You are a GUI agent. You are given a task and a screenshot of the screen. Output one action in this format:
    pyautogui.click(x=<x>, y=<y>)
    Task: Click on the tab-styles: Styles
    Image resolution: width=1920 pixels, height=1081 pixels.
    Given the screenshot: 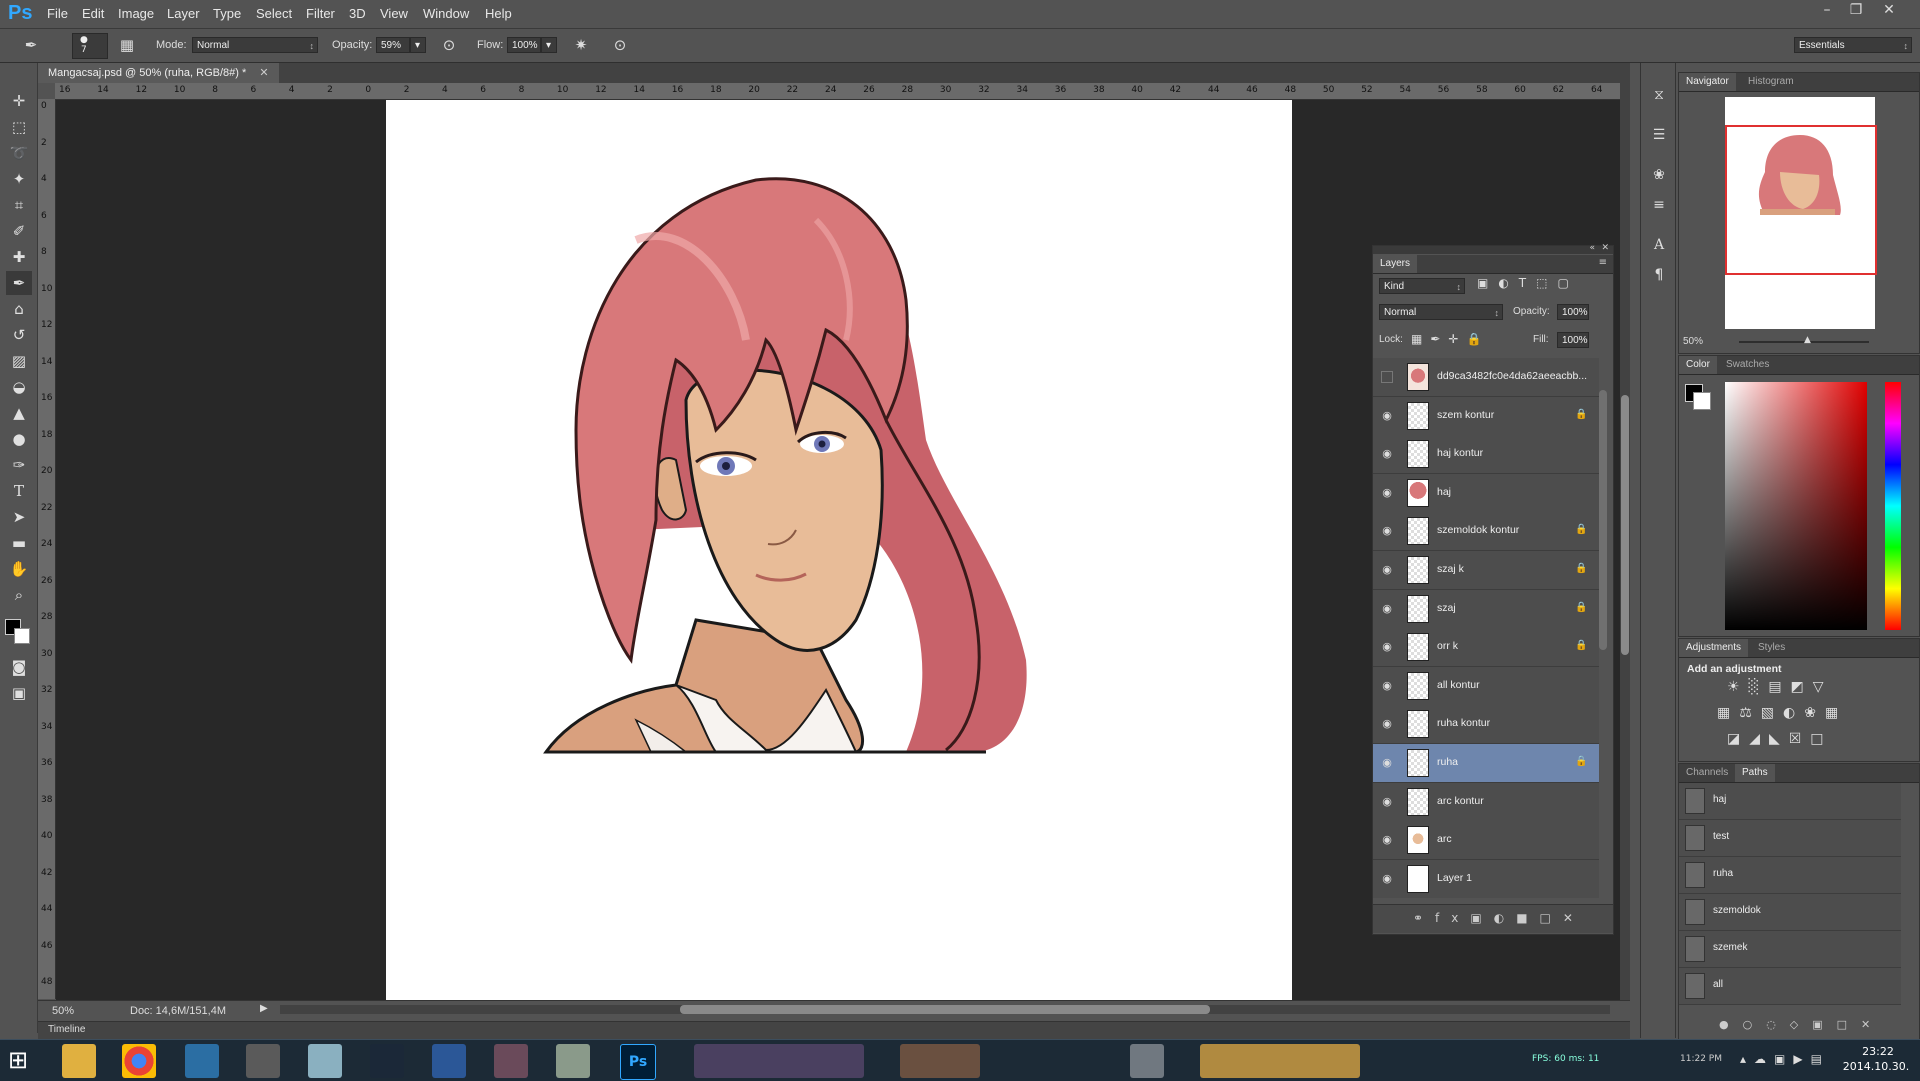 What is the action you would take?
    pyautogui.click(x=1771, y=648)
    